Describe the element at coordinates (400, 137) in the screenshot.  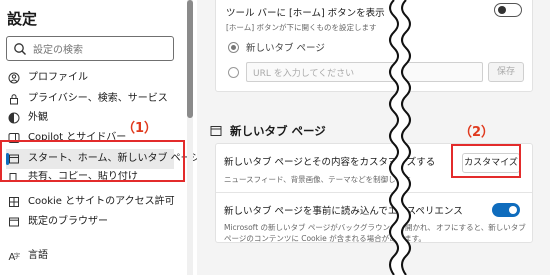
I see `wavy-cut-line` at that location.